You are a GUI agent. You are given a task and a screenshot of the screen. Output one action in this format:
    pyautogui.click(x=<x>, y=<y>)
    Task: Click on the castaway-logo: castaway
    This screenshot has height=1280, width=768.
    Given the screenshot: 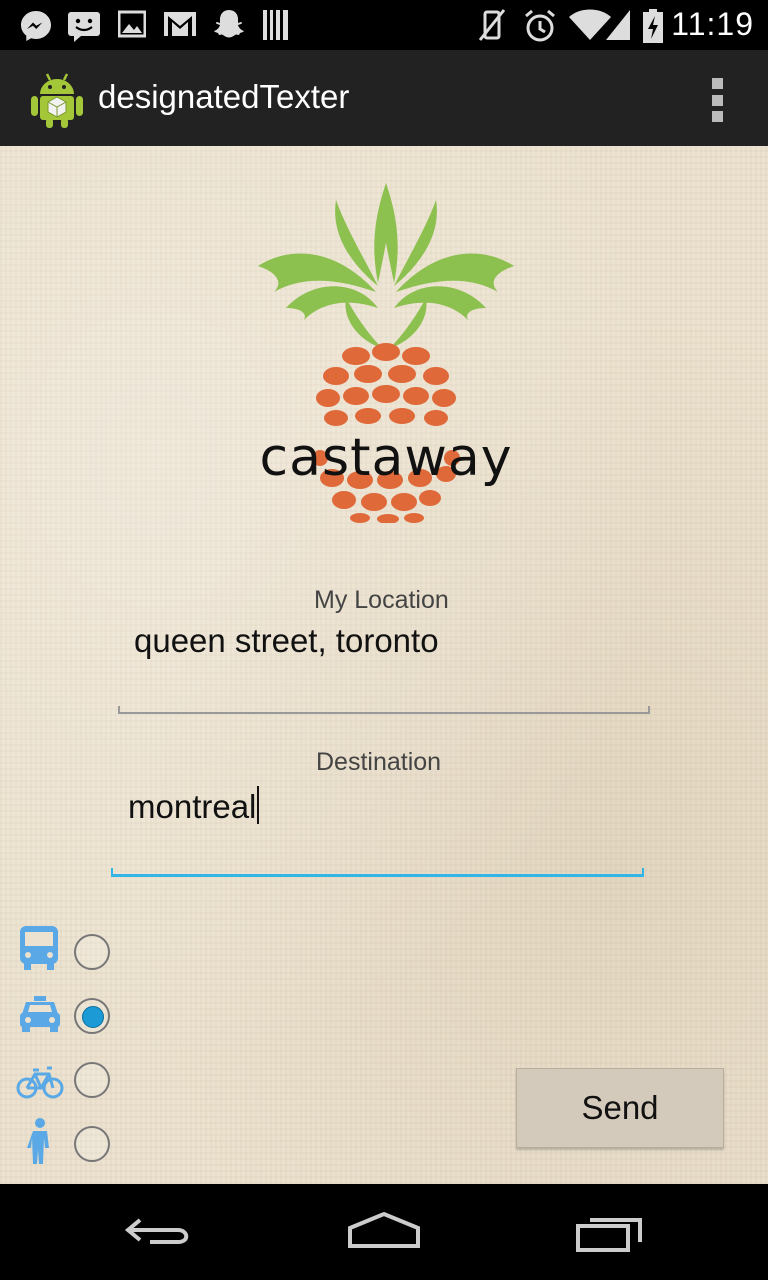 What is the action you would take?
    pyautogui.click(x=386, y=351)
    